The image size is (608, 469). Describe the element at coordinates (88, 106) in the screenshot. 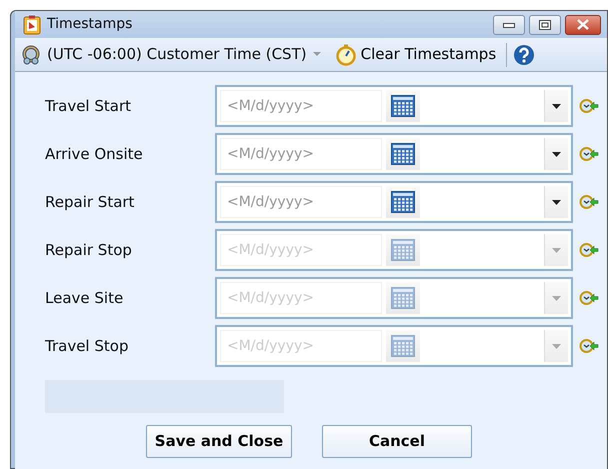

I see `field-label: Travel Start` at that location.